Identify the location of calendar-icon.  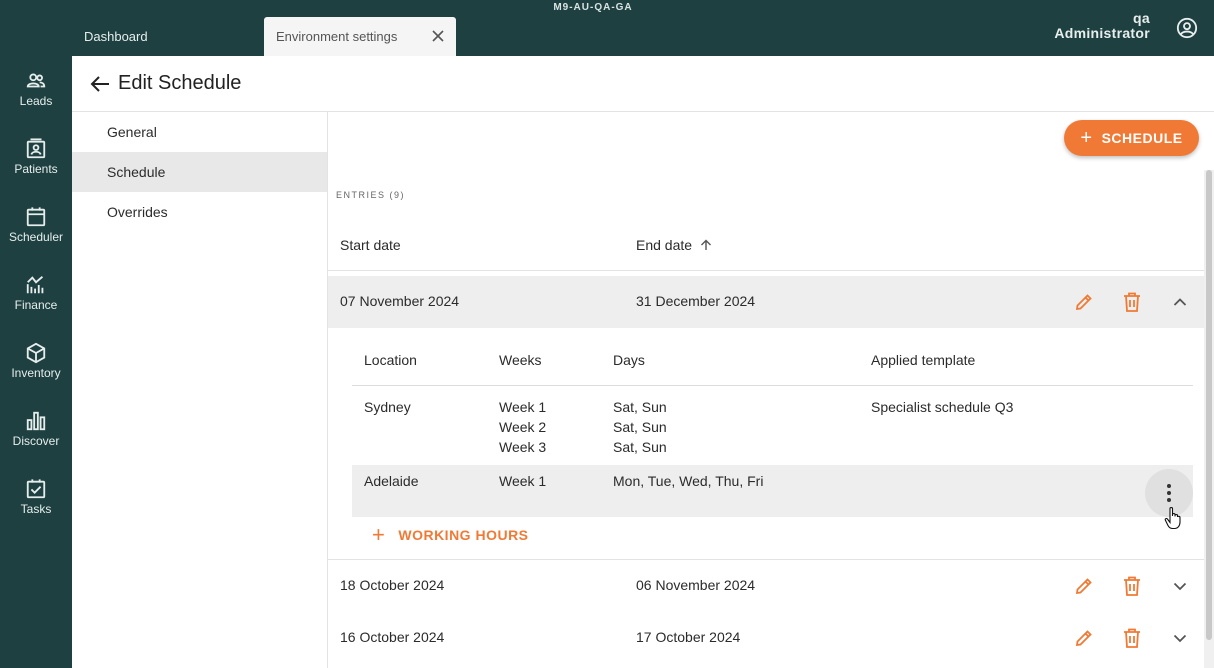
(36, 217).